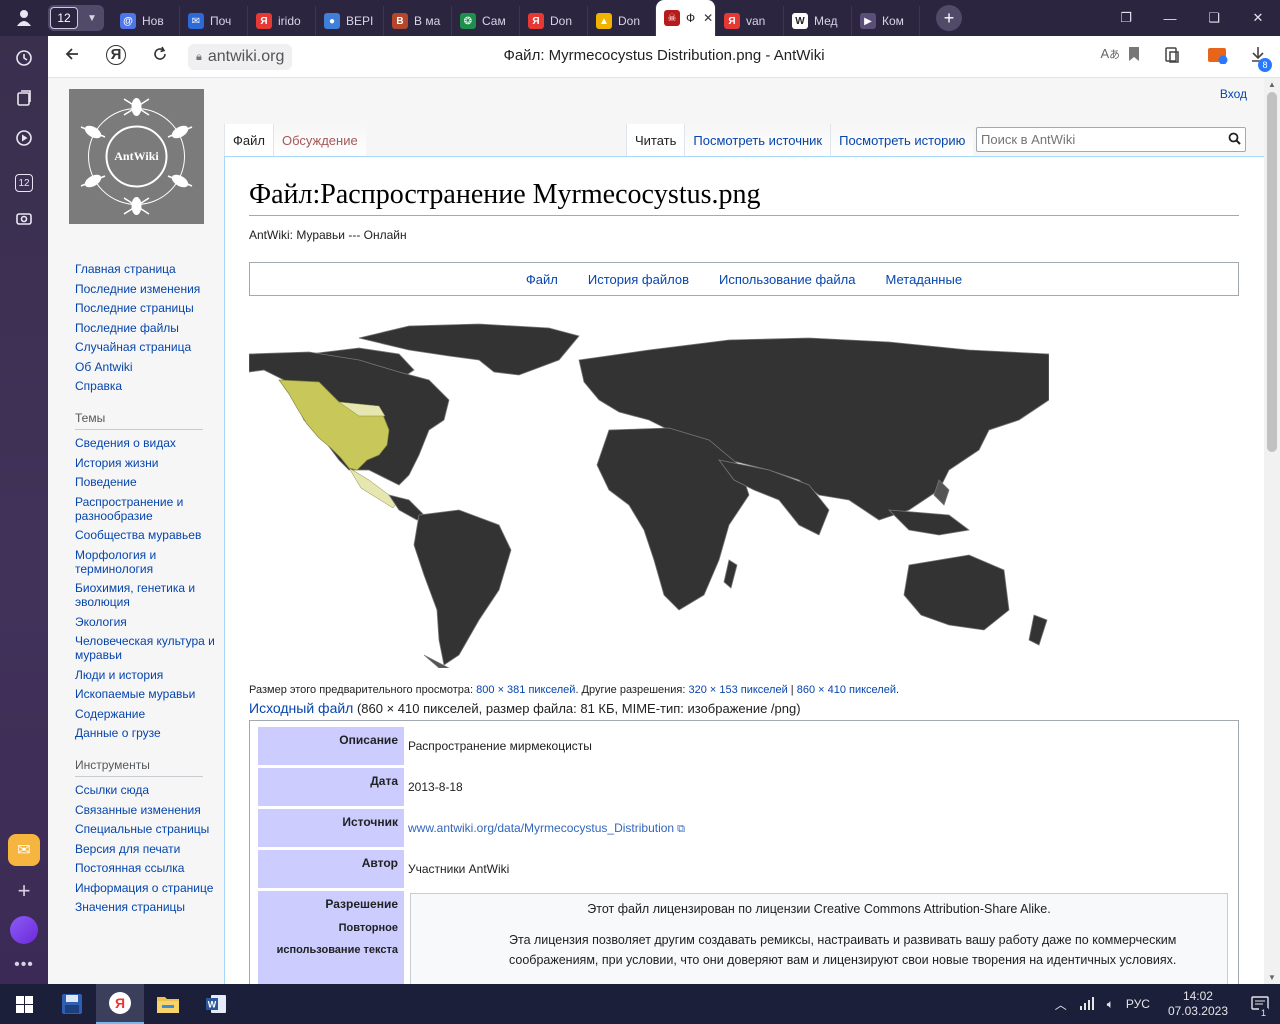 This screenshot has width=1280, height=1024. Describe the element at coordinates (150, 562) in the screenshot. I see `sidebar-topic-link: Морфология и терминология` at that location.